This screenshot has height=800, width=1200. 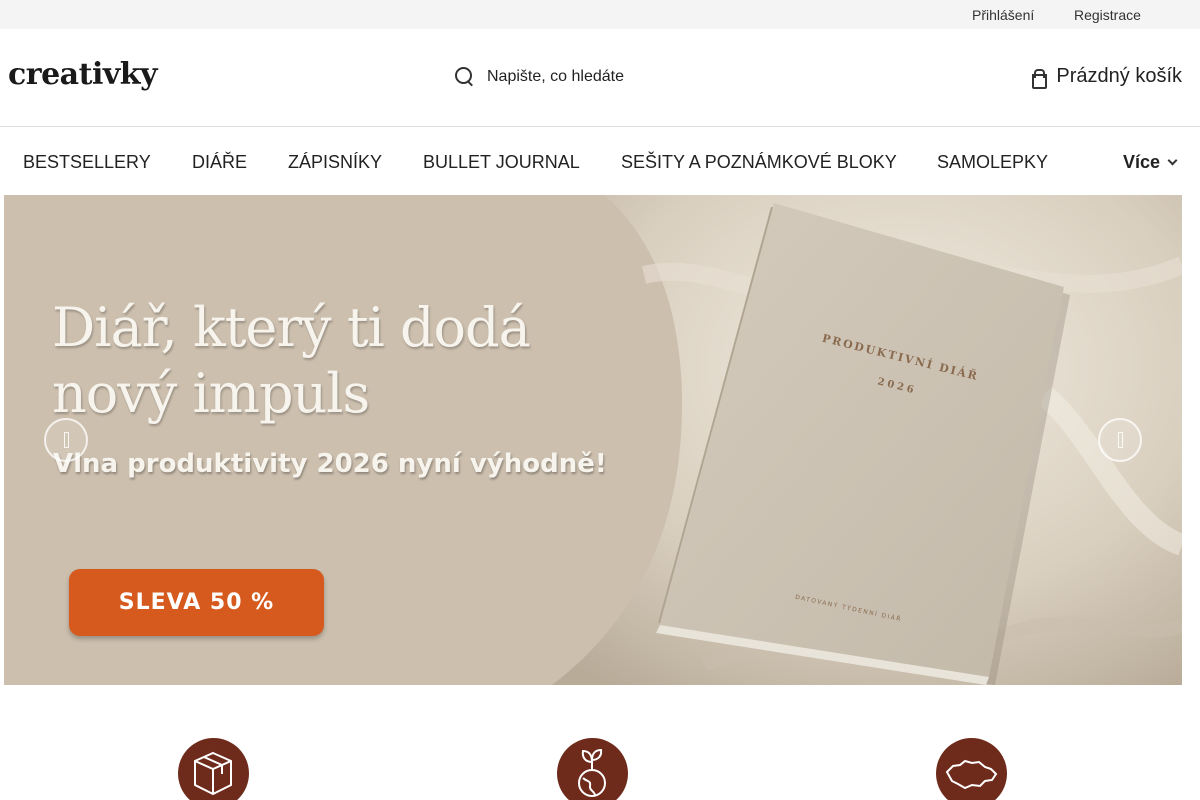 I want to click on benefit-shipping, so click(x=213, y=769).